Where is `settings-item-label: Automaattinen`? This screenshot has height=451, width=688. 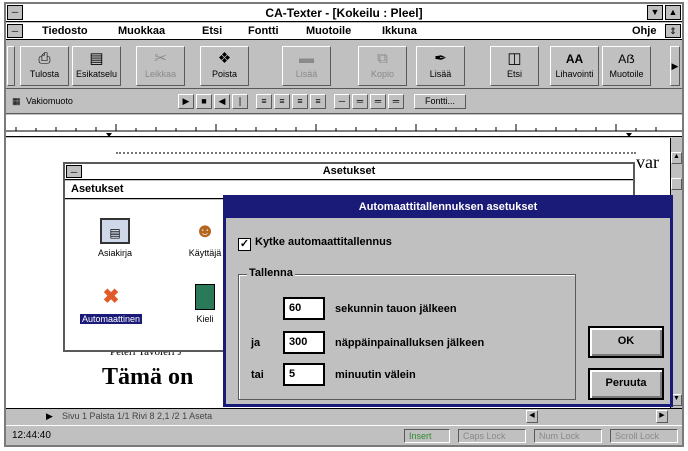
settings-item-label: Automaattinen is located at coordinates (111, 319).